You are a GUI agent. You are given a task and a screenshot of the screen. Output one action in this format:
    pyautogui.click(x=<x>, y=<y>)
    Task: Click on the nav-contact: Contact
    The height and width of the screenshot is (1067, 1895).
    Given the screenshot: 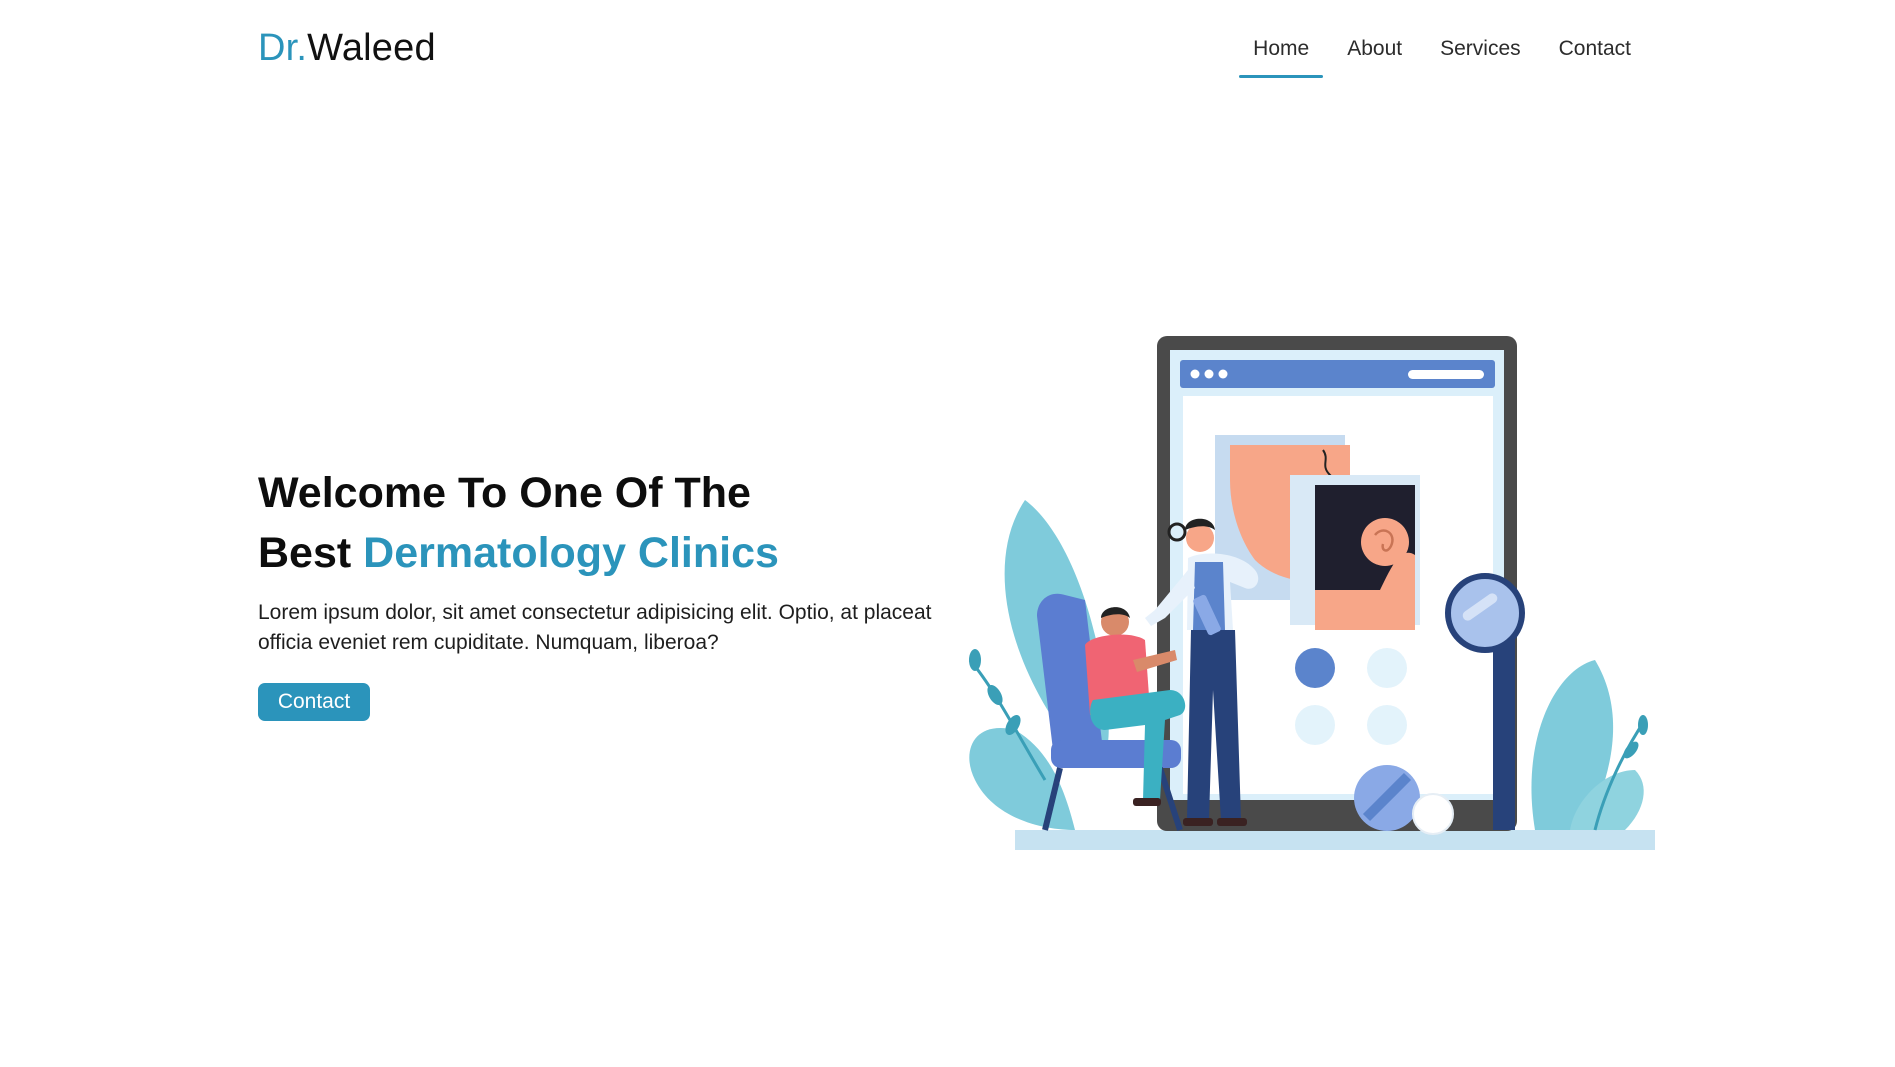 What is the action you would take?
    pyautogui.click(x=1595, y=54)
    